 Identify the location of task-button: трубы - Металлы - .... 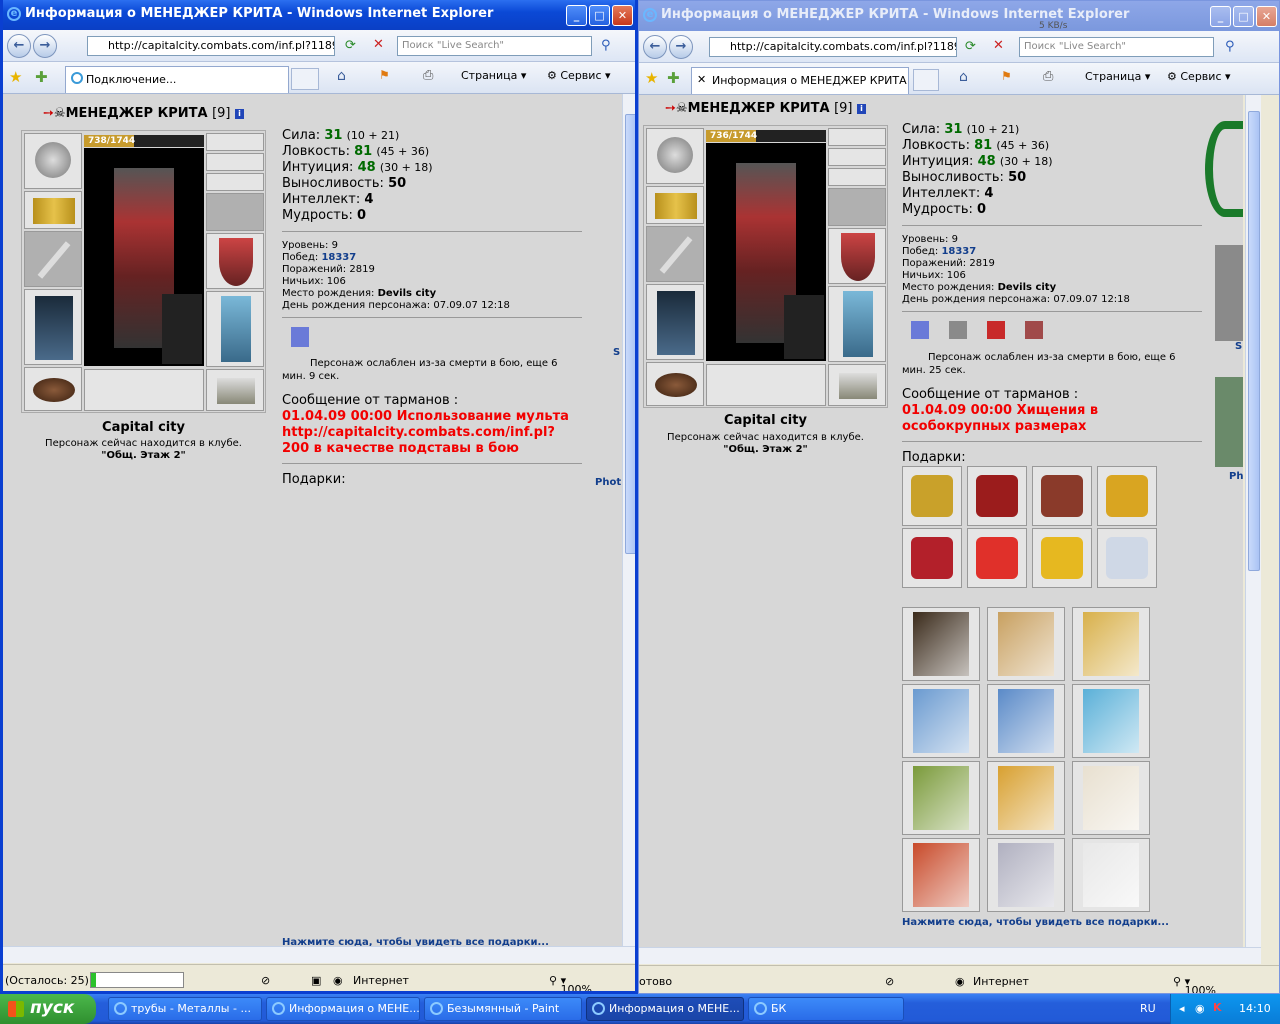
(185, 1009).